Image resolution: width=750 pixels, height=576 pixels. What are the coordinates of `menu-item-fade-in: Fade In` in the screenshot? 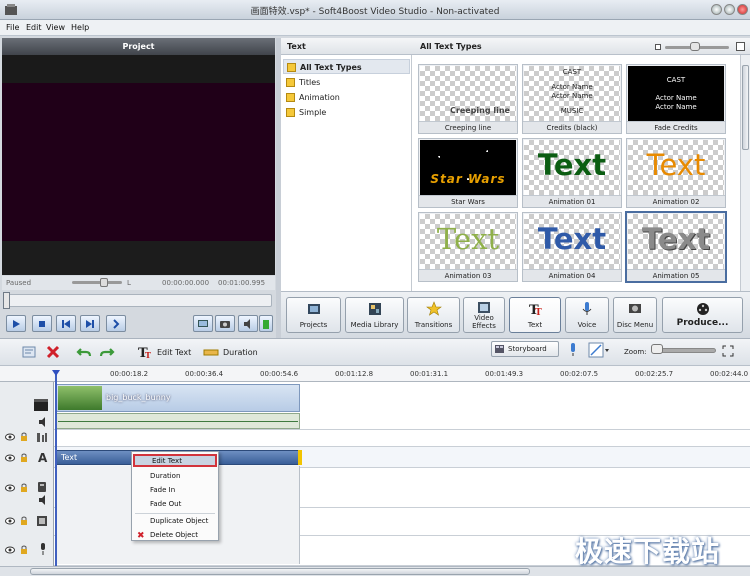 It's located at (175, 490).